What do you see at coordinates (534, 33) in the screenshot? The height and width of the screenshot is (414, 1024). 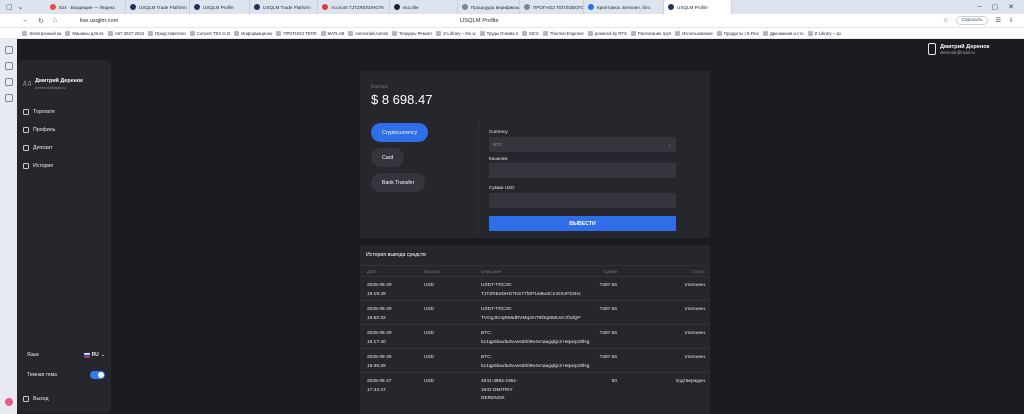 I see `bookmark-label: MCS` at bounding box center [534, 33].